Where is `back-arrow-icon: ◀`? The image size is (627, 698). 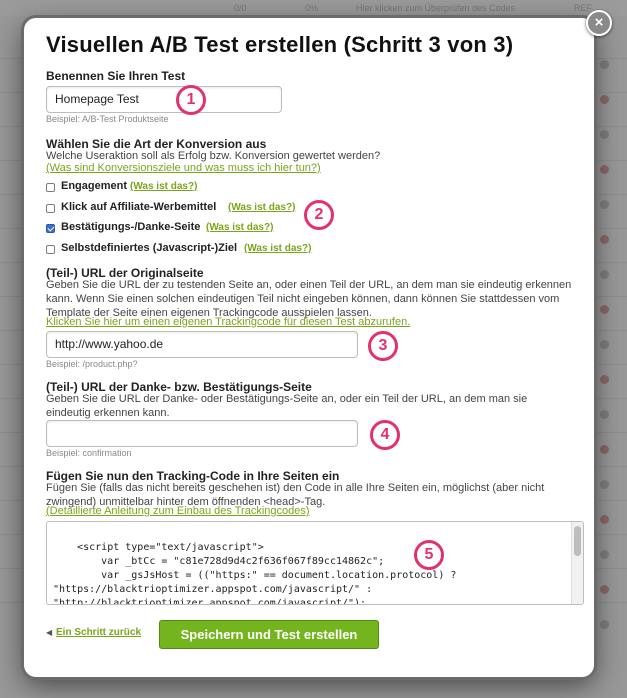
back-arrow-icon: ◀ is located at coordinates (49, 632).